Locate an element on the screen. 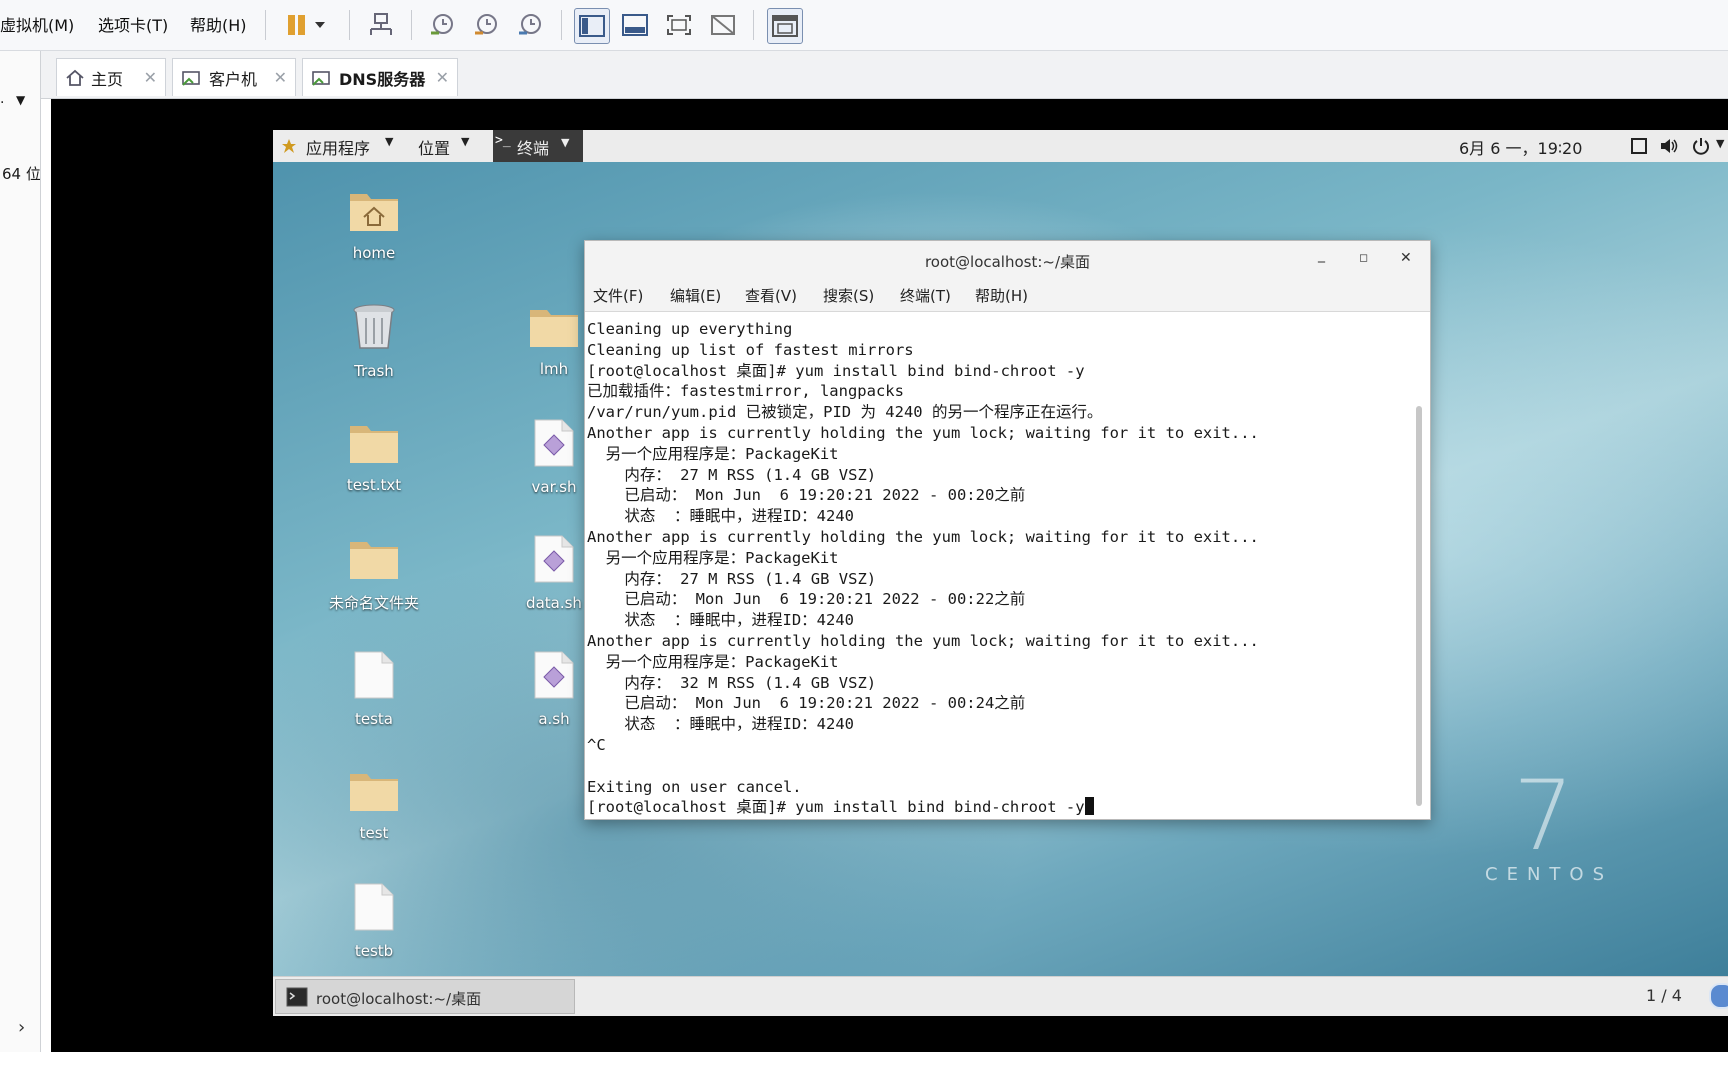  clock: 6月 6 一，19∶20 is located at coordinates (1520, 147).